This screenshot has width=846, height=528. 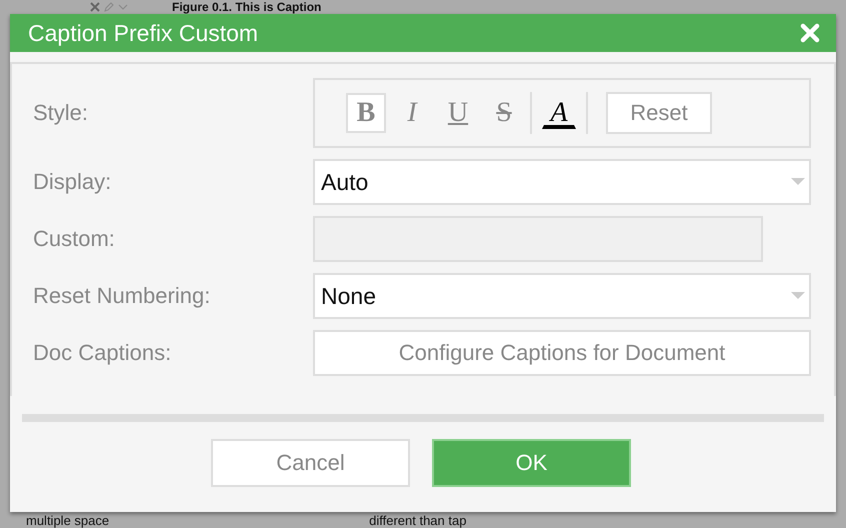 I want to click on reset-button: Reset, so click(x=659, y=113).